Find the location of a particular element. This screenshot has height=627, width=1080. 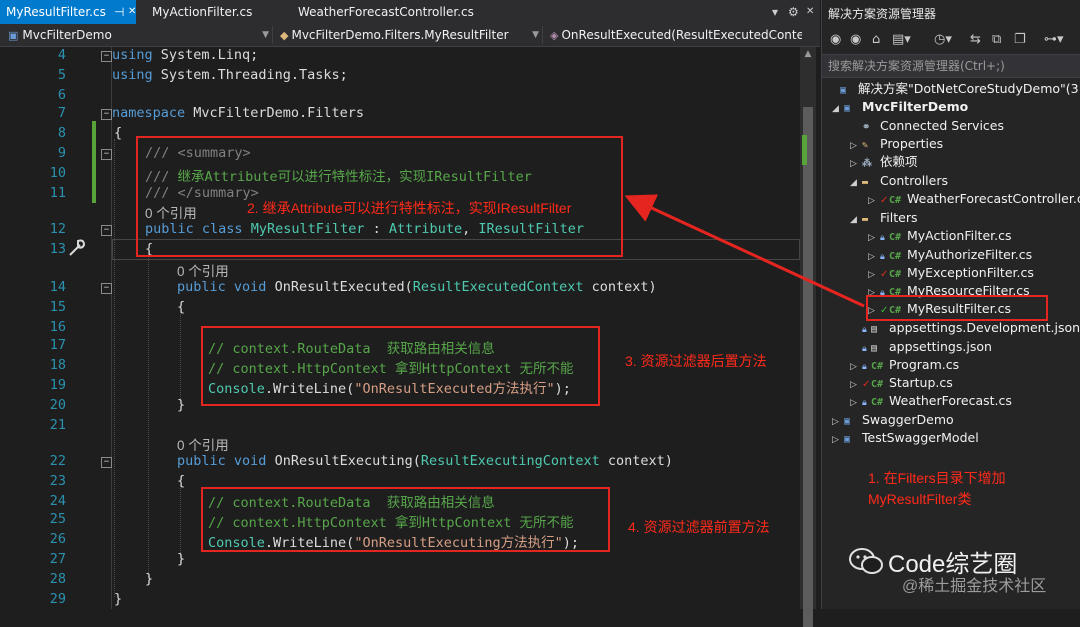

tree-item-connected-services: ⚭ Connected Services is located at coordinates (933, 126).